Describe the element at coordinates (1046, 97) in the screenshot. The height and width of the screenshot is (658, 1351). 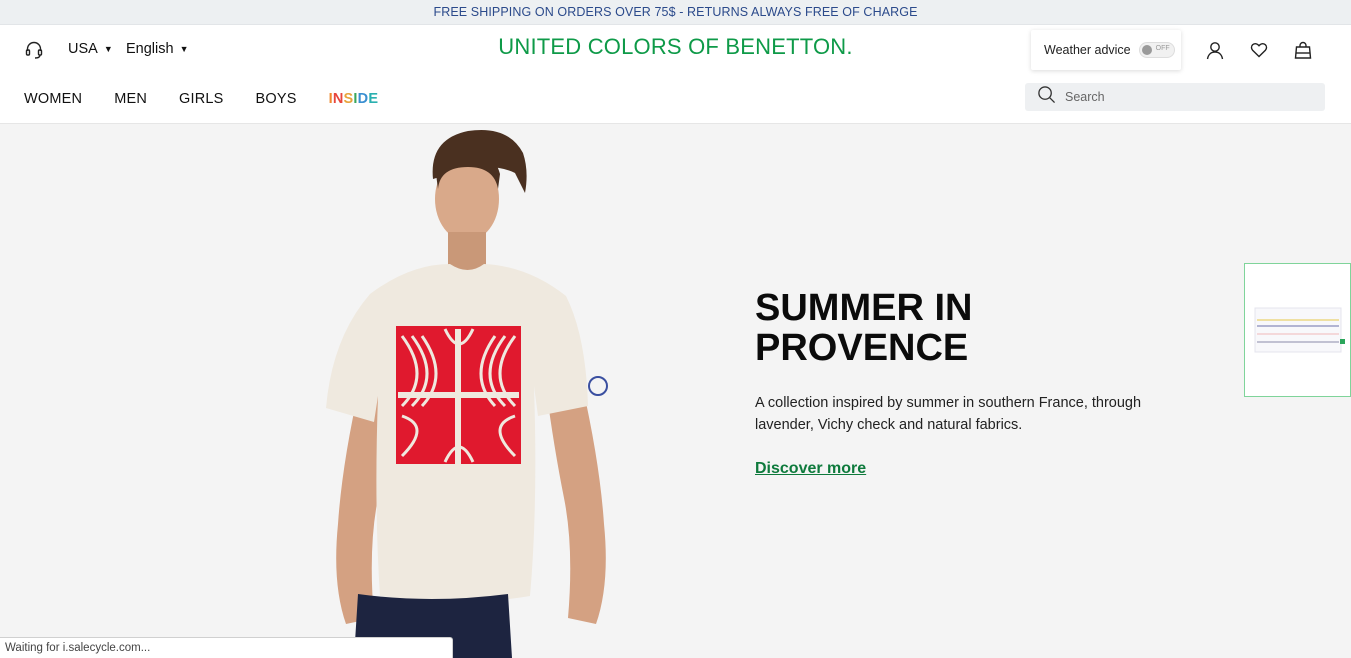
I see `search-icon` at that location.